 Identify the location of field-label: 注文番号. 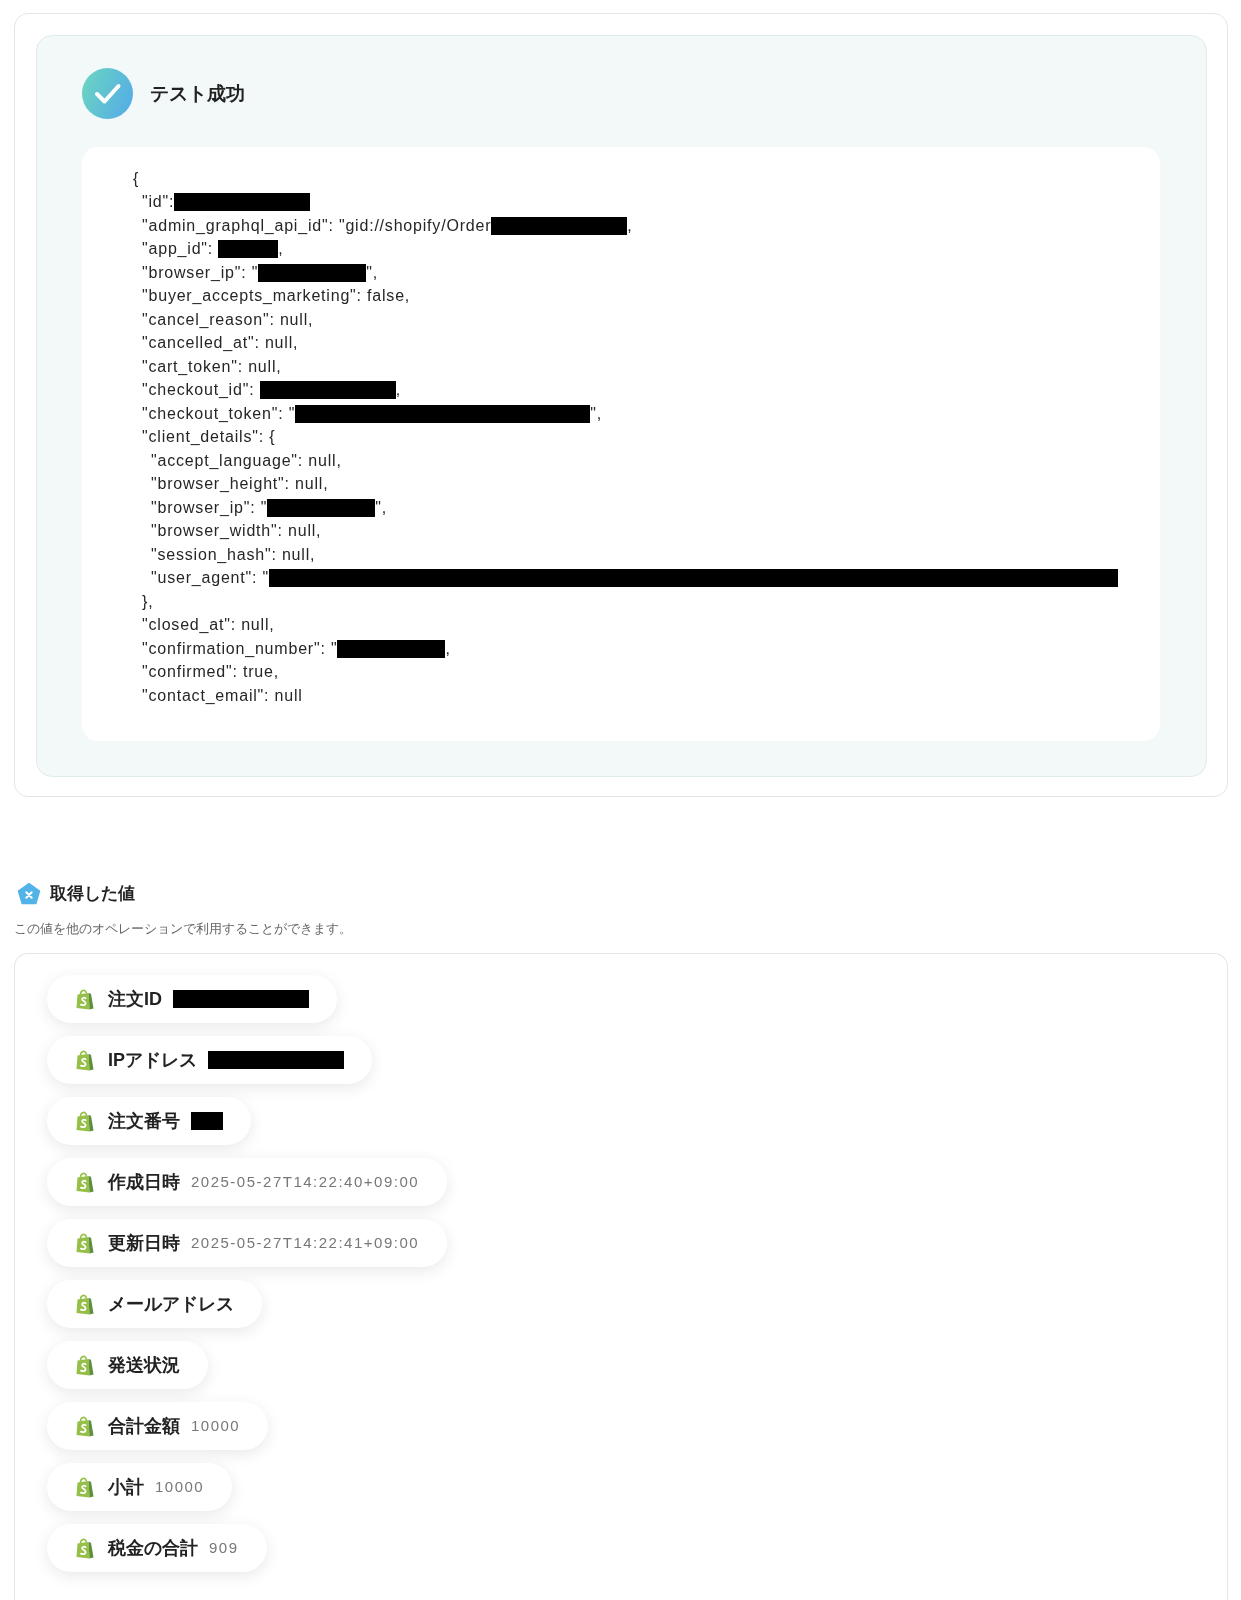
(144, 1121).